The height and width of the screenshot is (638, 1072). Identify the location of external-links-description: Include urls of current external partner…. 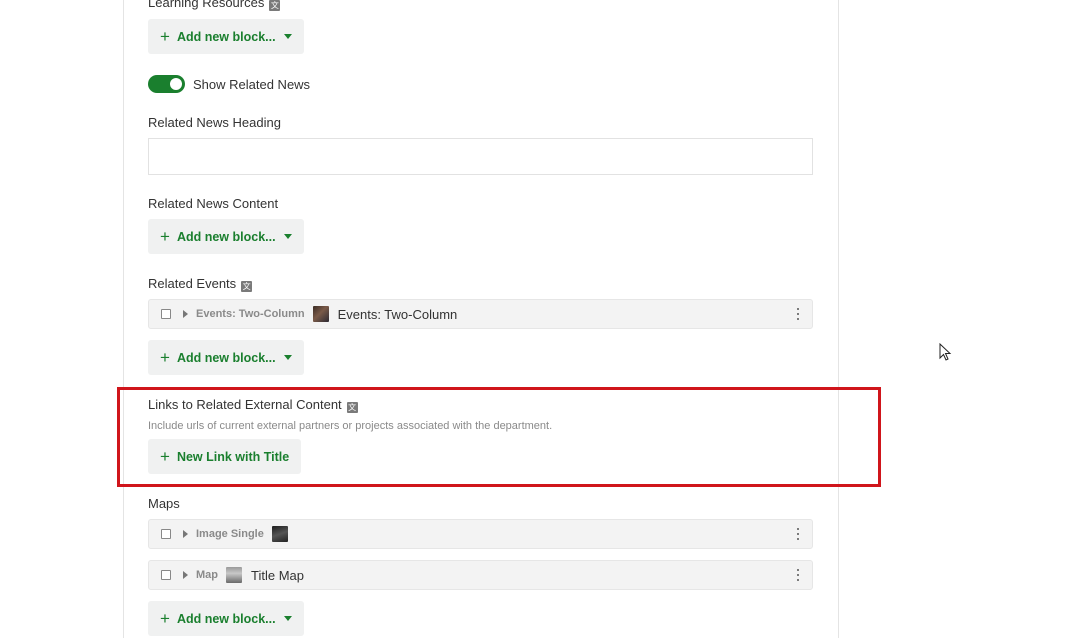
(350, 426).